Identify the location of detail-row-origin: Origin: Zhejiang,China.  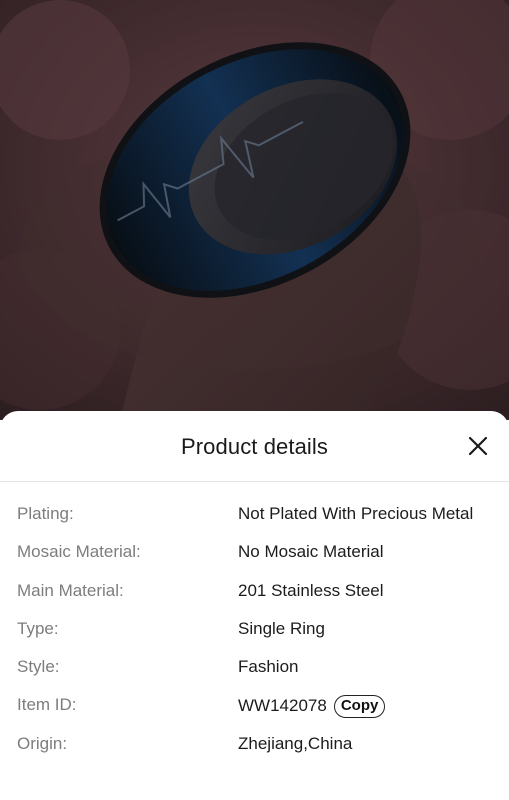
(254, 749).